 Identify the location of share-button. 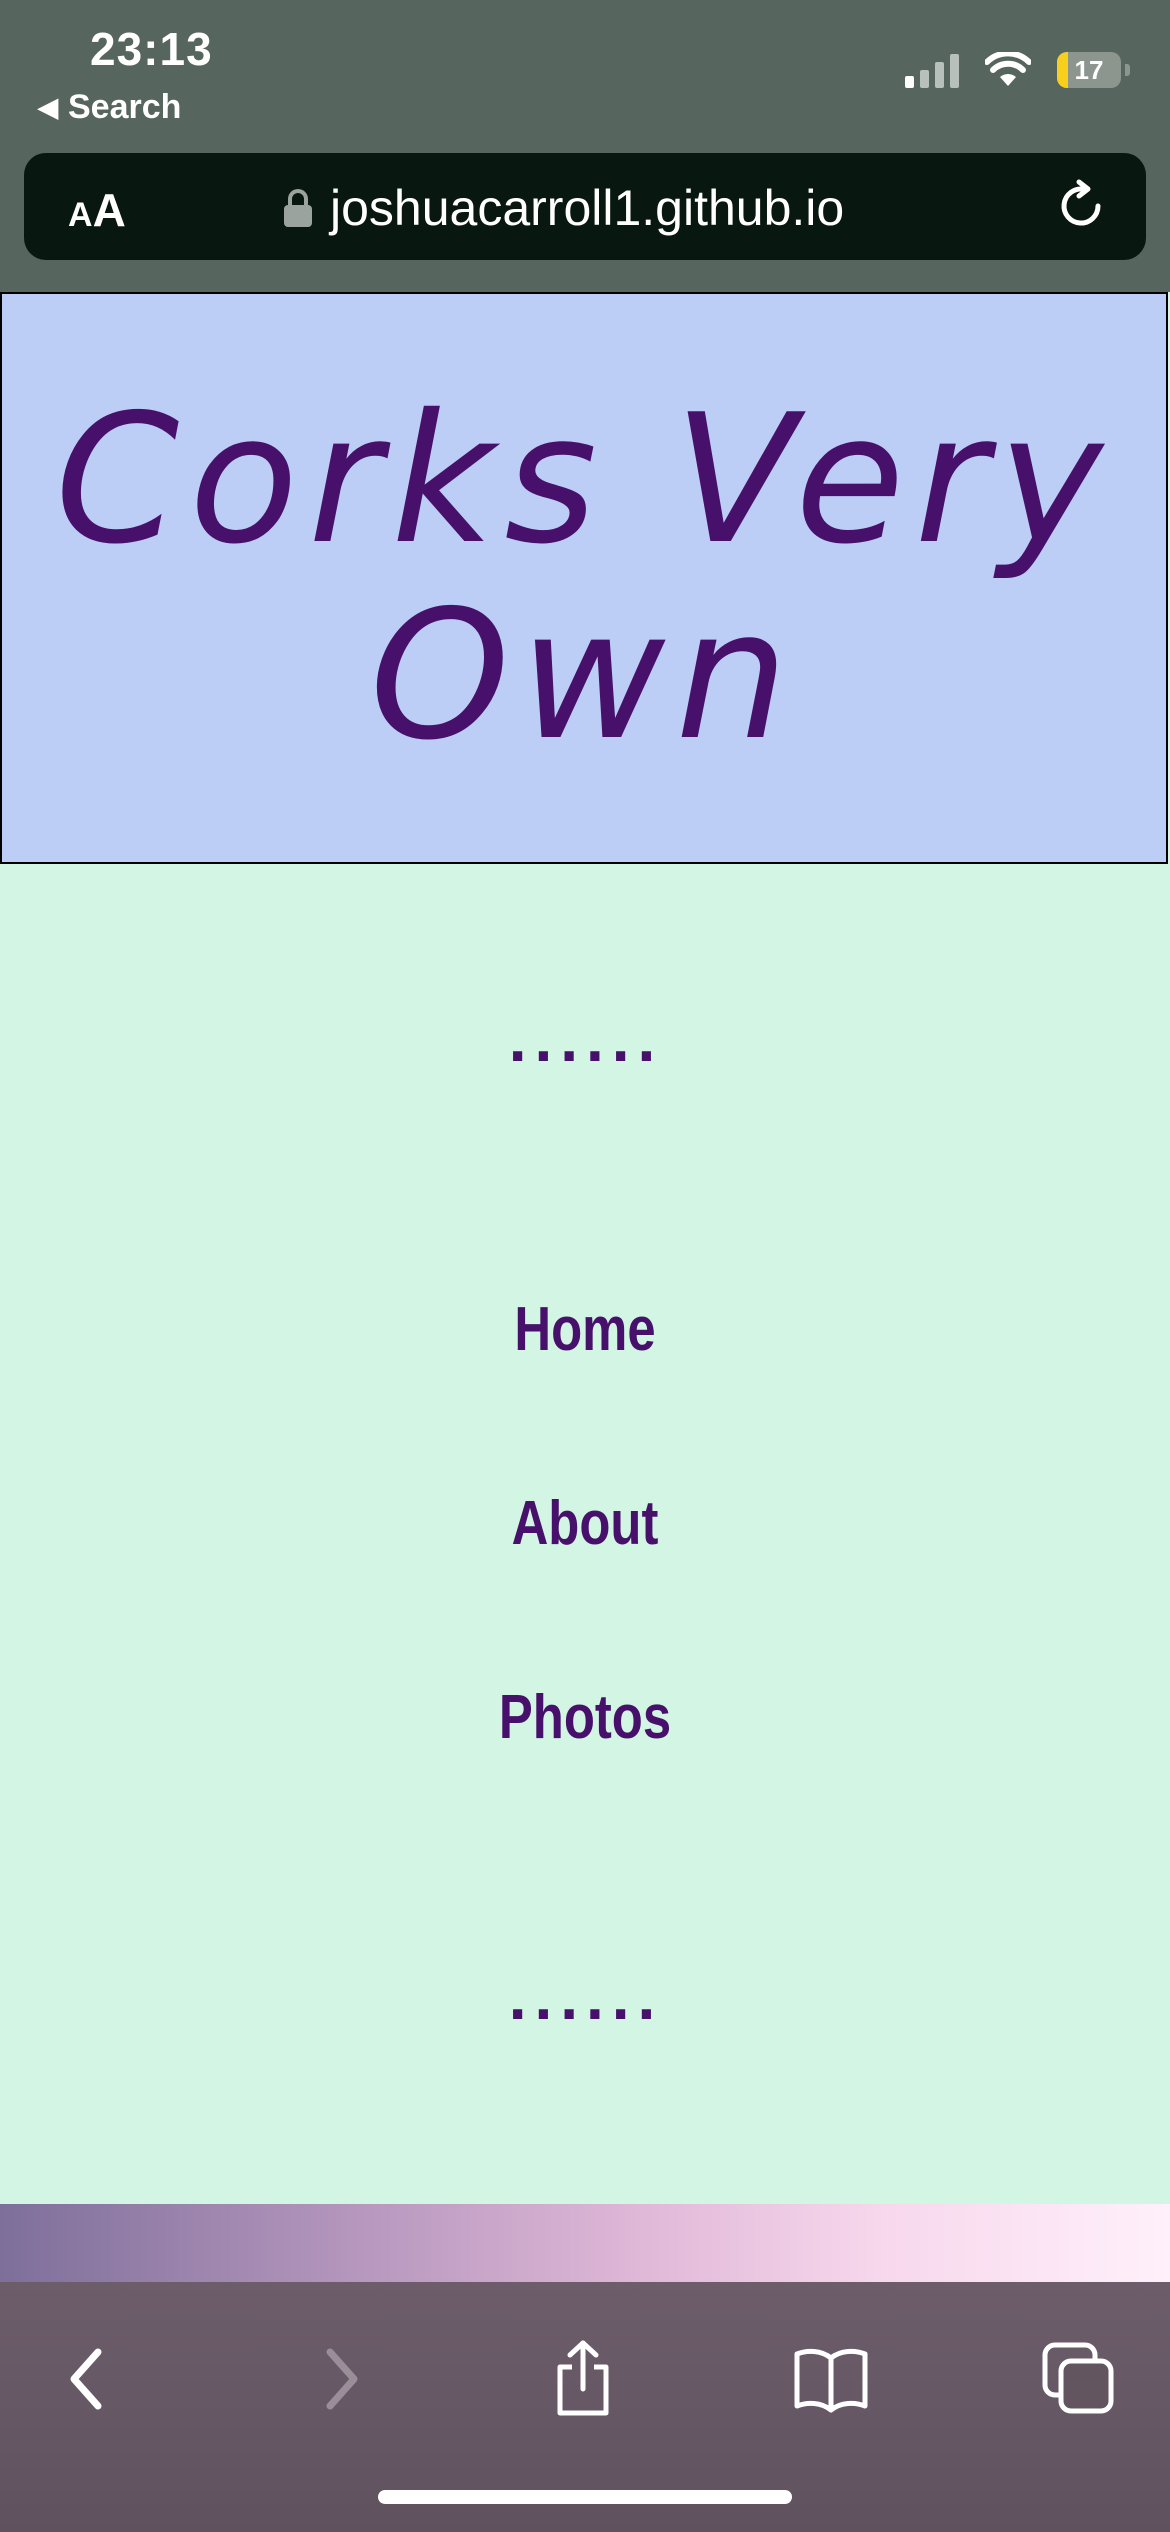
(583, 2379).